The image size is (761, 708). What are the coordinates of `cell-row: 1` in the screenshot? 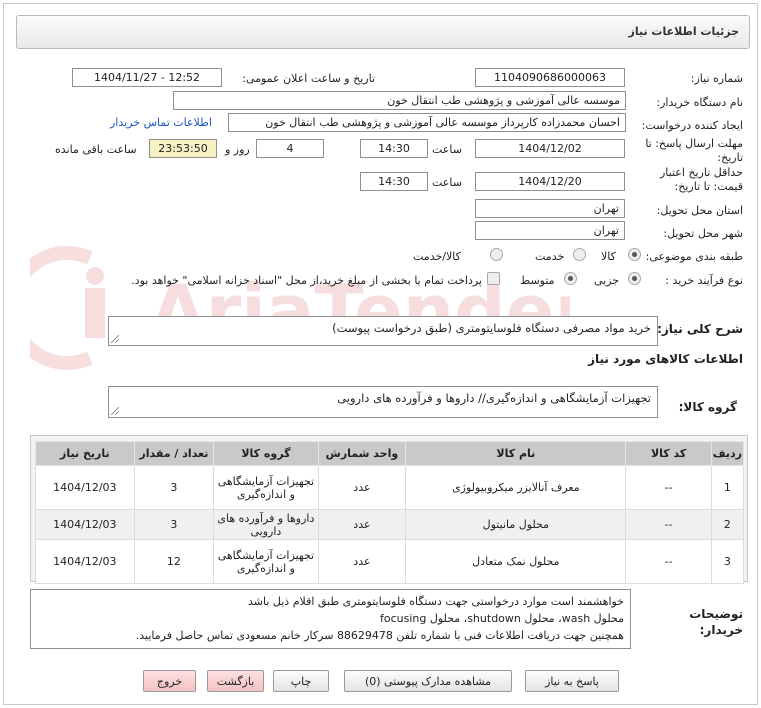 It's located at (727, 487).